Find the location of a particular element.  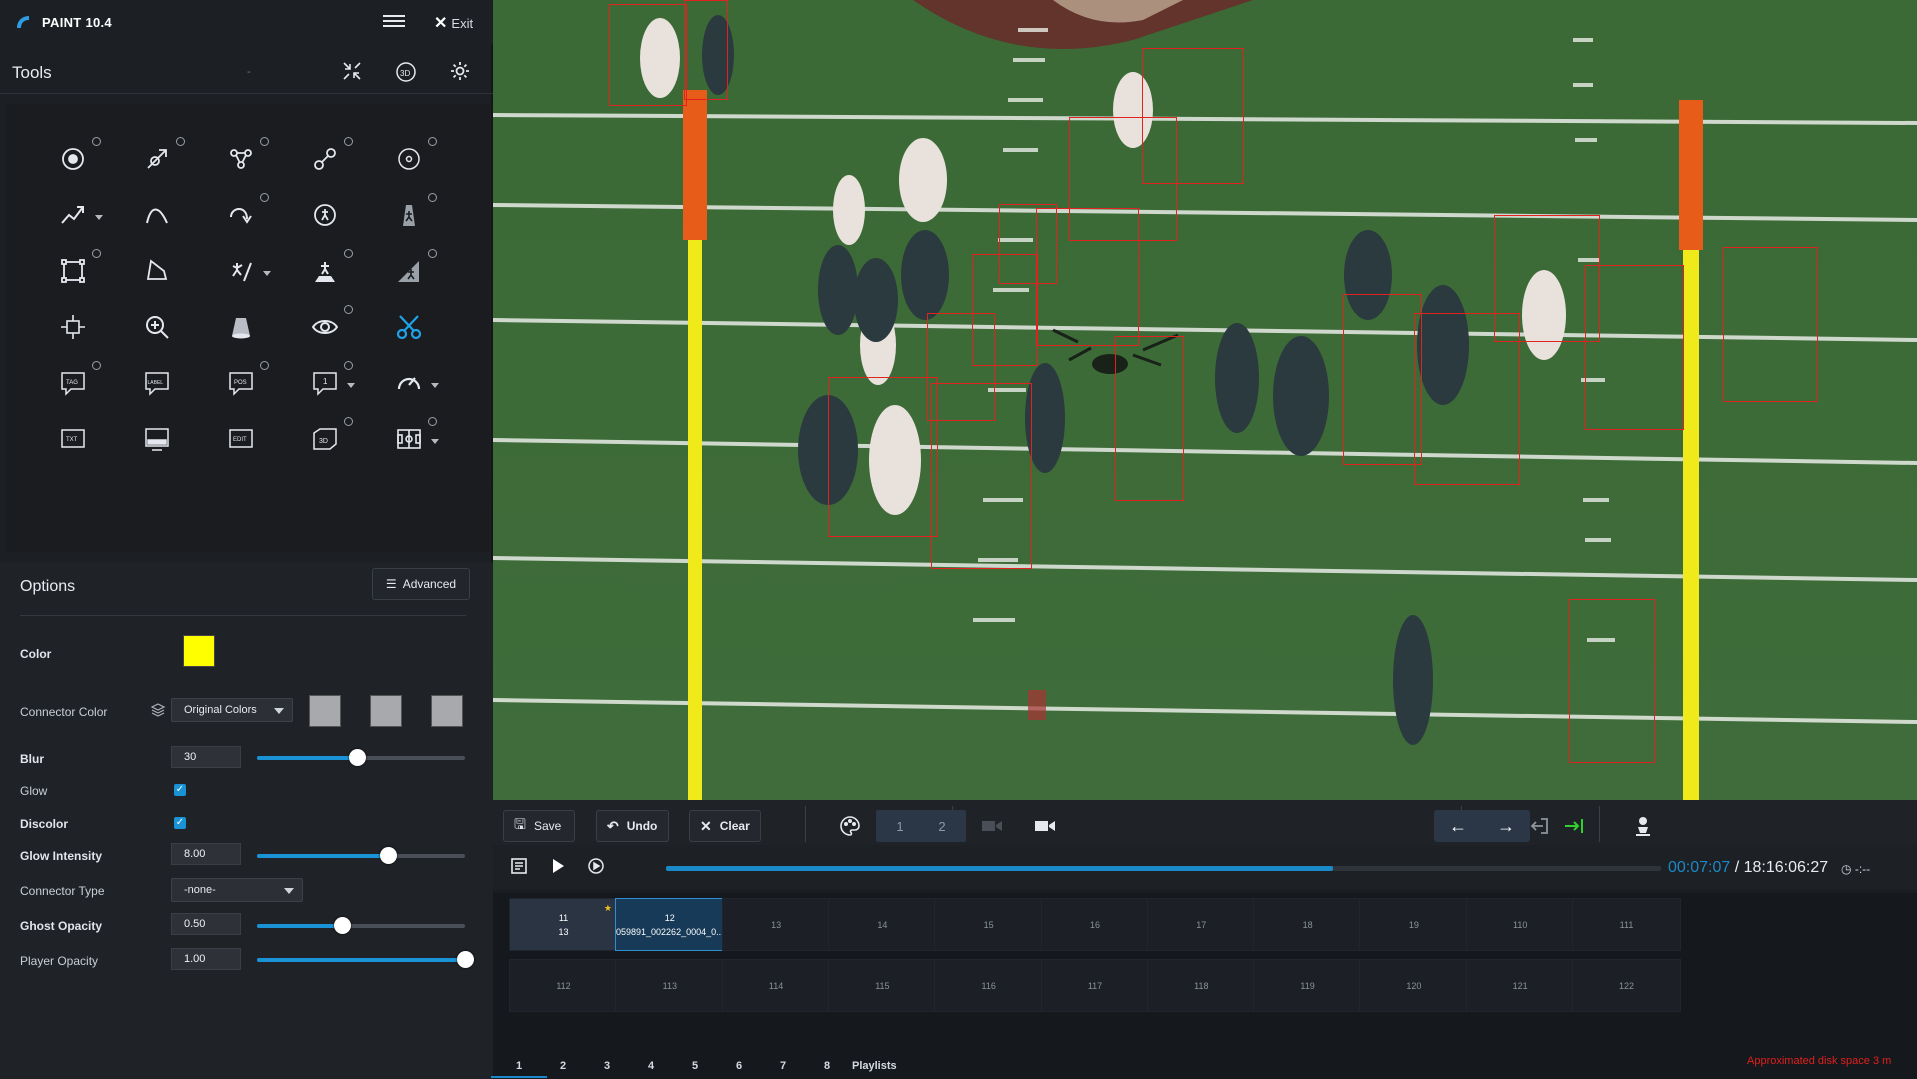

play-icon is located at coordinates (558, 866).